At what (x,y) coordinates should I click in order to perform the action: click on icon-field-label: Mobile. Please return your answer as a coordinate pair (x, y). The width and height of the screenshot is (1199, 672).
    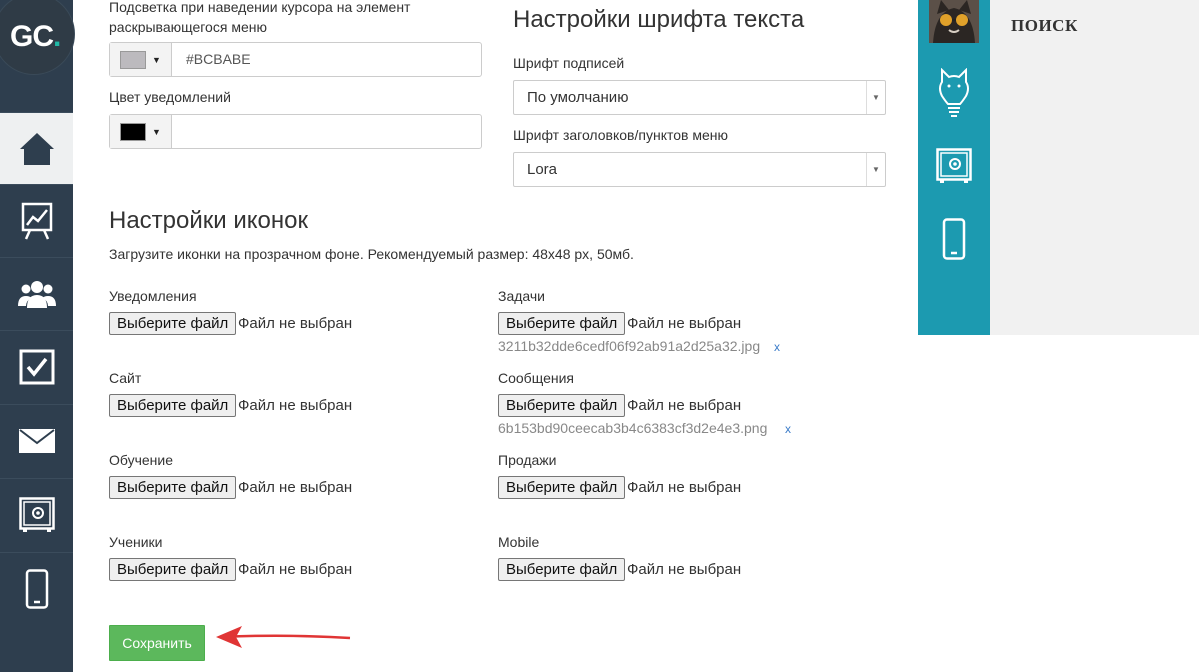
    Looking at the image, I should click on (519, 542).